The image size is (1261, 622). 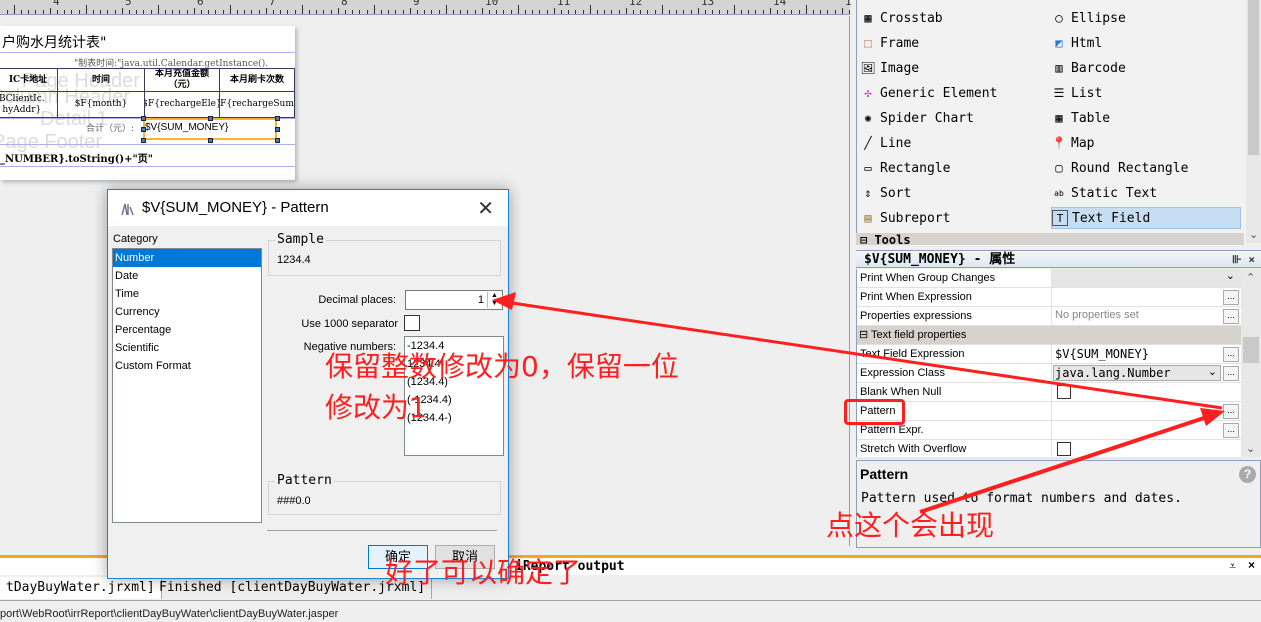 What do you see at coordinates (412, 323) in the screenshot?
I see `separator-checkbox` at bounding box center [412, 323].